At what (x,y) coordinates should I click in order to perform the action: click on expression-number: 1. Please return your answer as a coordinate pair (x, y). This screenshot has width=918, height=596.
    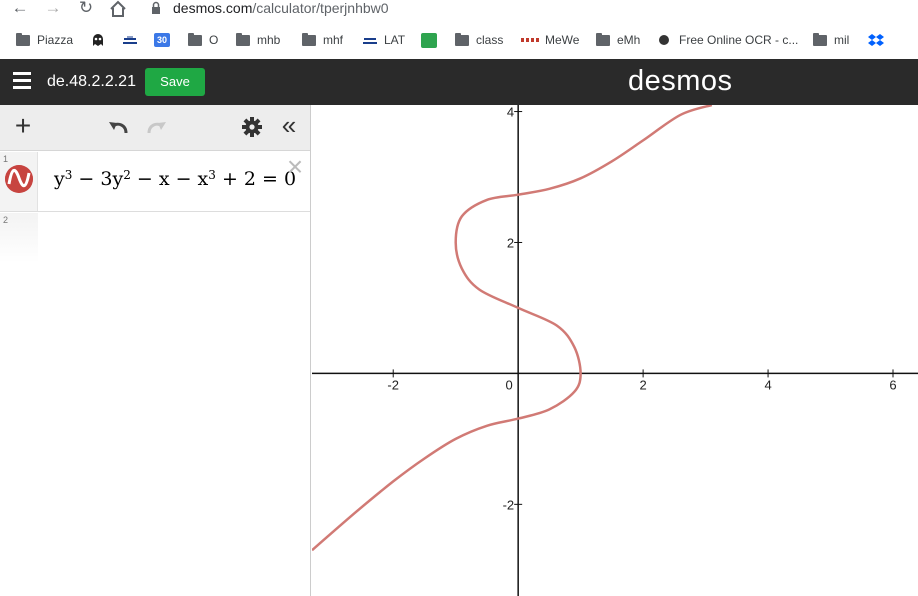
    Looking at the image, I should click on (6, 159).